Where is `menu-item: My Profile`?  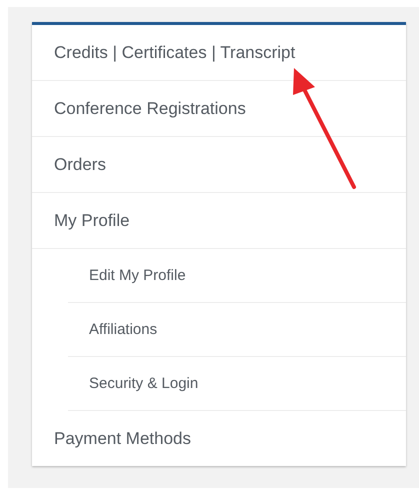 menu-item: My Profile is located at coordinates (219, 221).